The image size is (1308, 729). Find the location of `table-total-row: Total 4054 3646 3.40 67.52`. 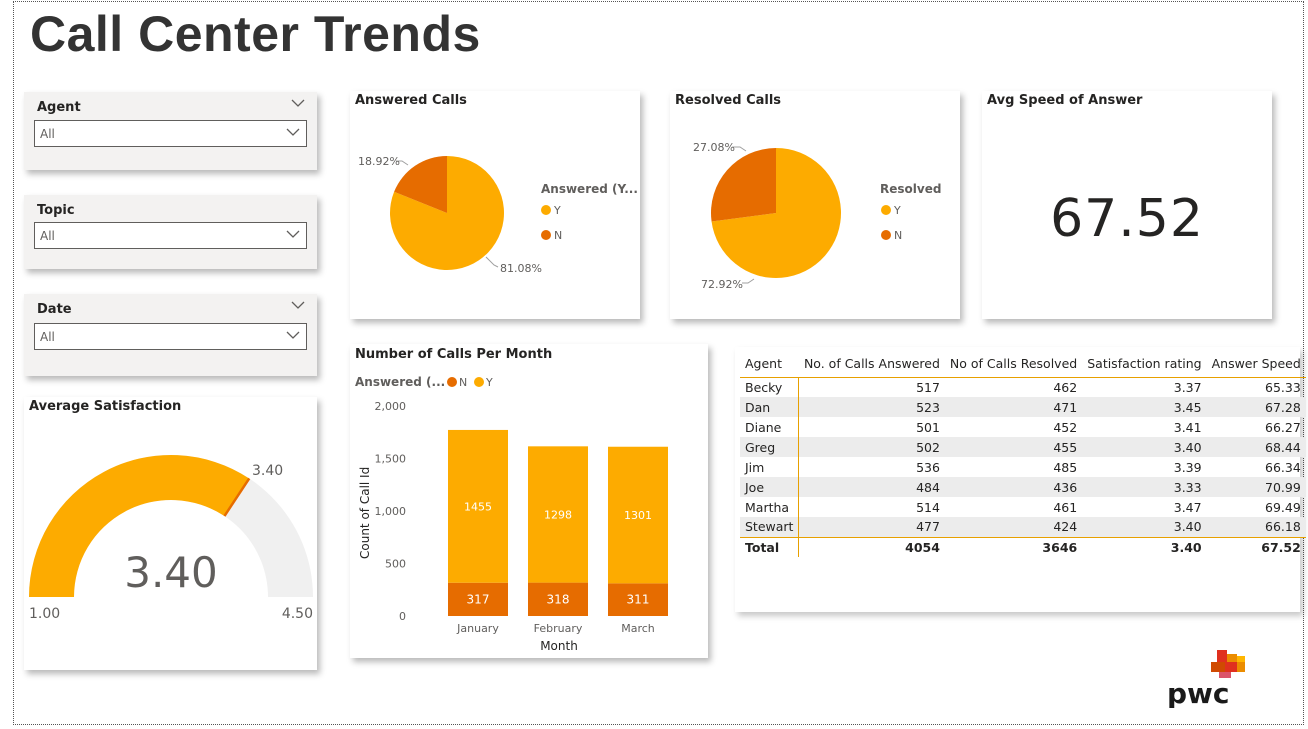

table-total-row: Total 4054 3646 3.40 67.52 is located at coordinates (1023, 546).